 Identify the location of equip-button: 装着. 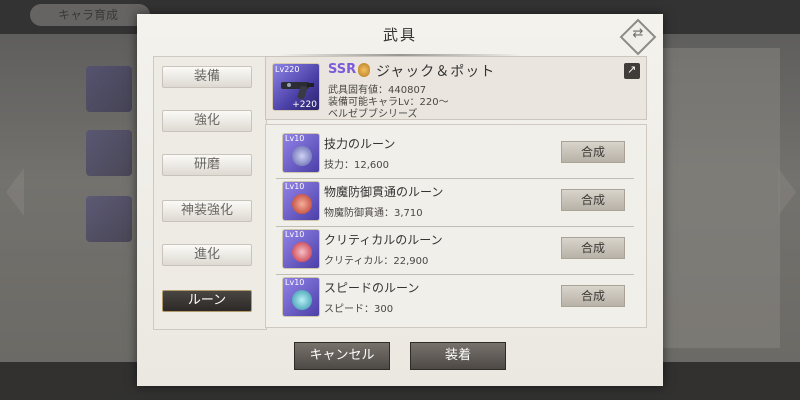
(458, 356).